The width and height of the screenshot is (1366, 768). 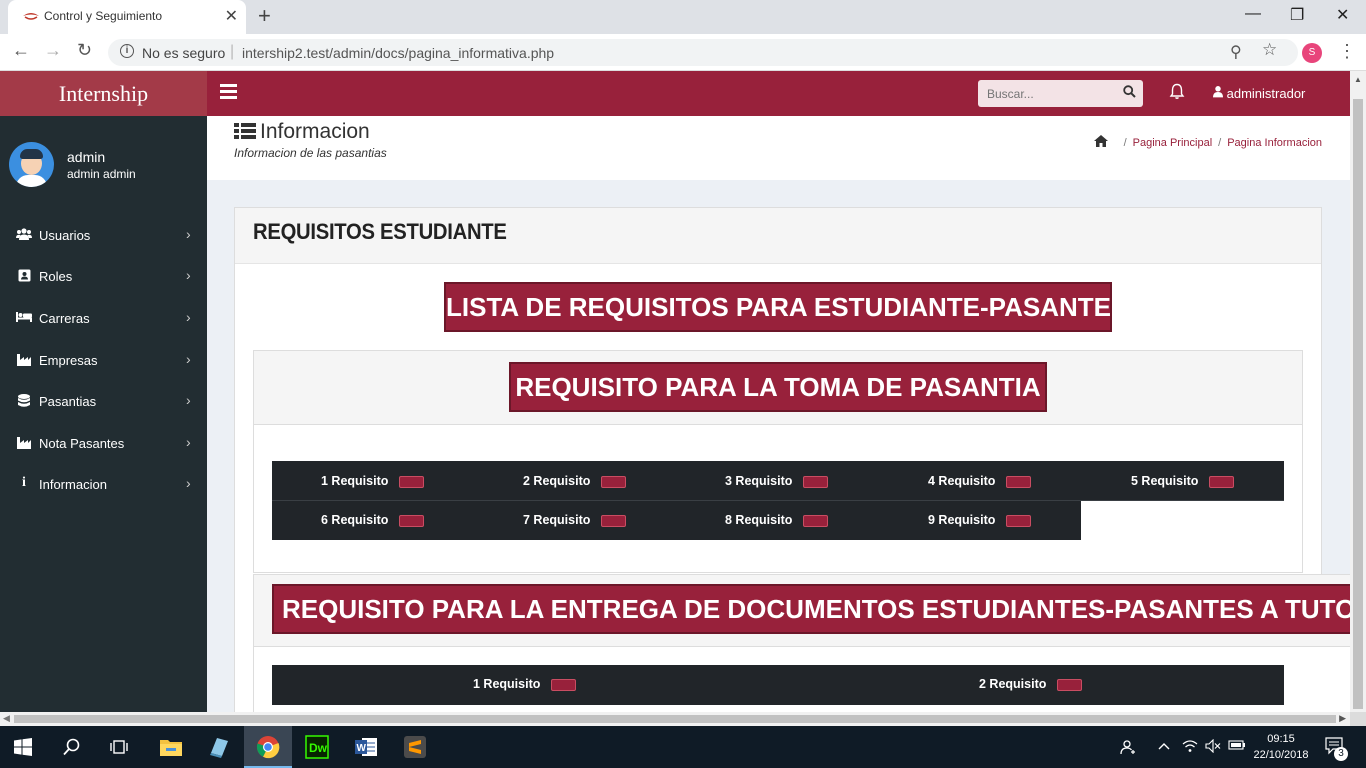 I want to click on list-icon, so click(x=245, y=131).